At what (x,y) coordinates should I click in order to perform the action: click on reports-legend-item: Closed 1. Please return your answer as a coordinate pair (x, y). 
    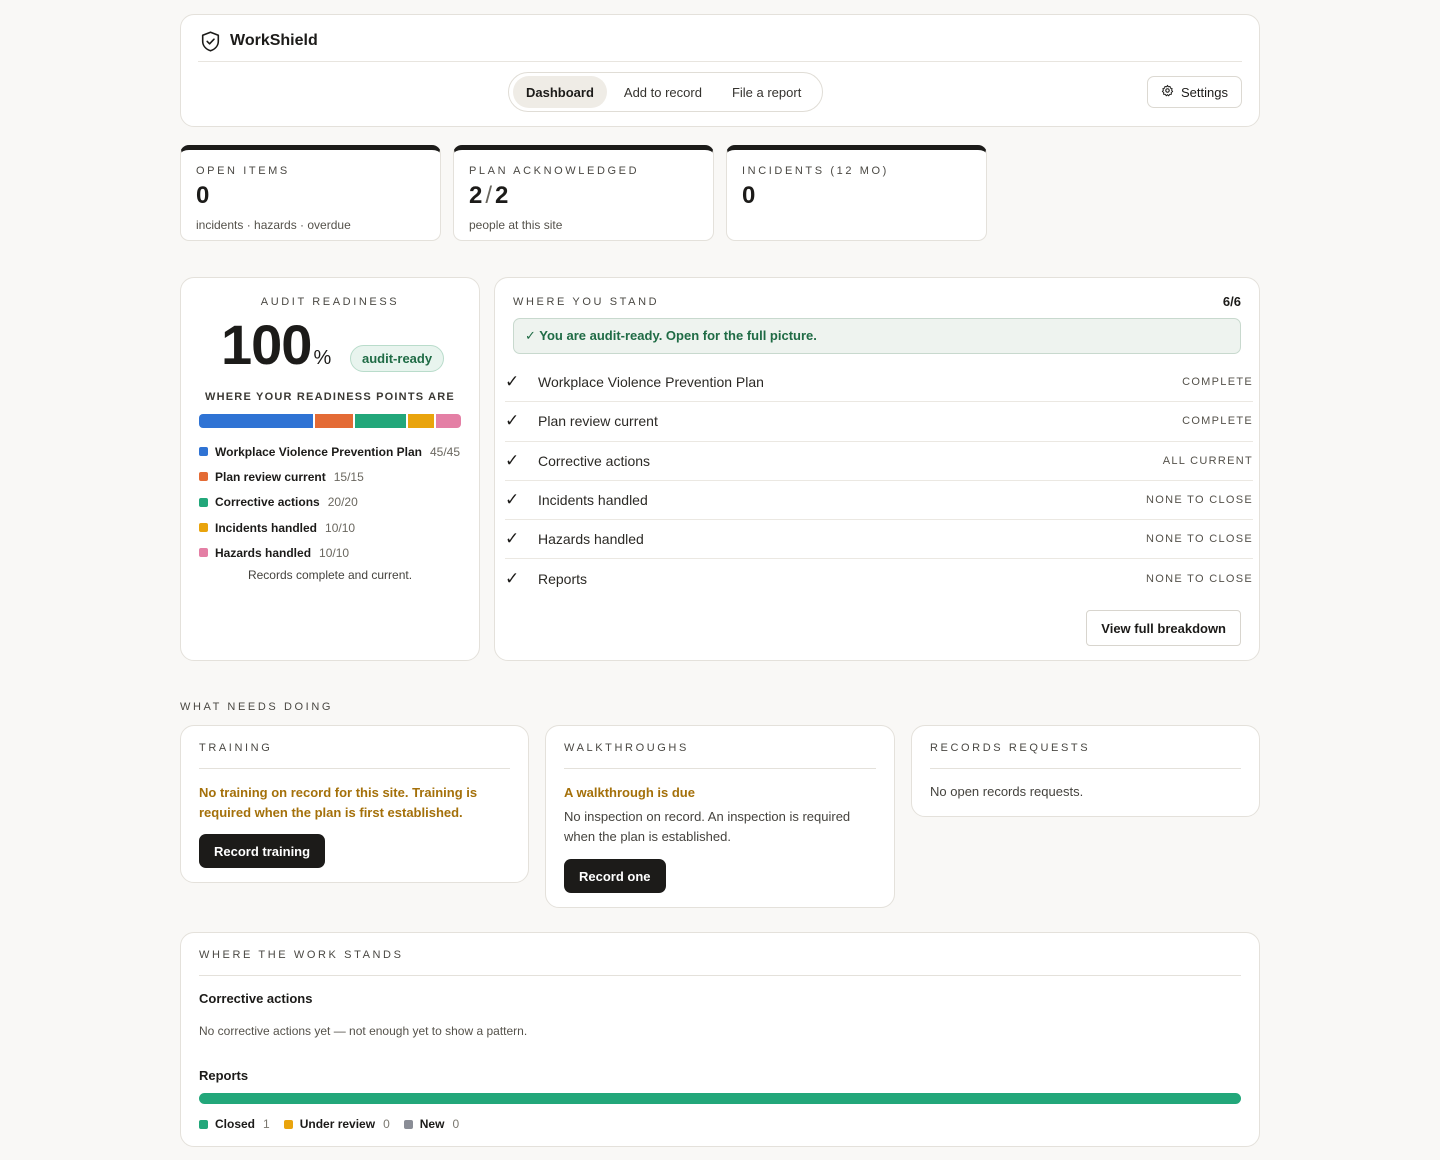
    Looking at the image, I should click on (234, 1124).